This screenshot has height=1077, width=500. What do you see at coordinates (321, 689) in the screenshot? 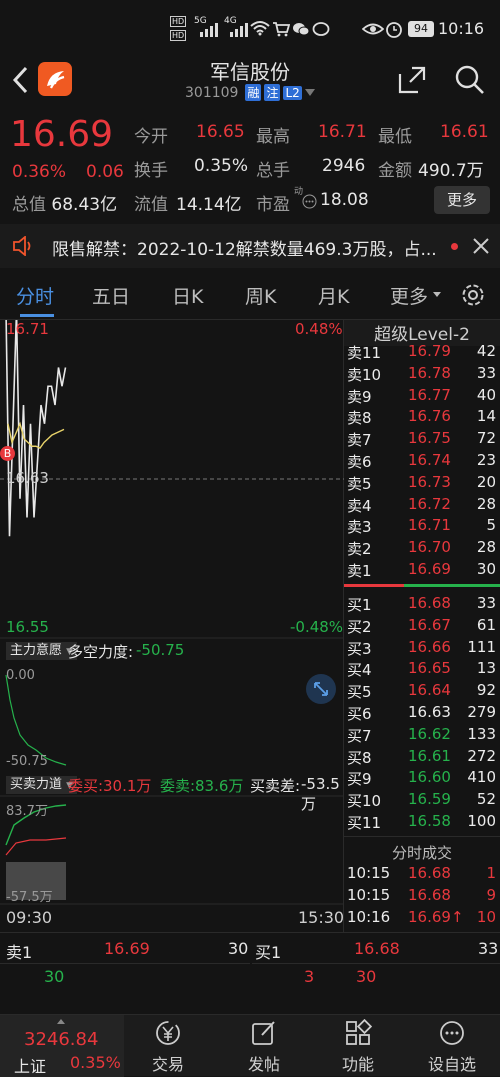
I see `expand-button` at bounding box center [321, 689].